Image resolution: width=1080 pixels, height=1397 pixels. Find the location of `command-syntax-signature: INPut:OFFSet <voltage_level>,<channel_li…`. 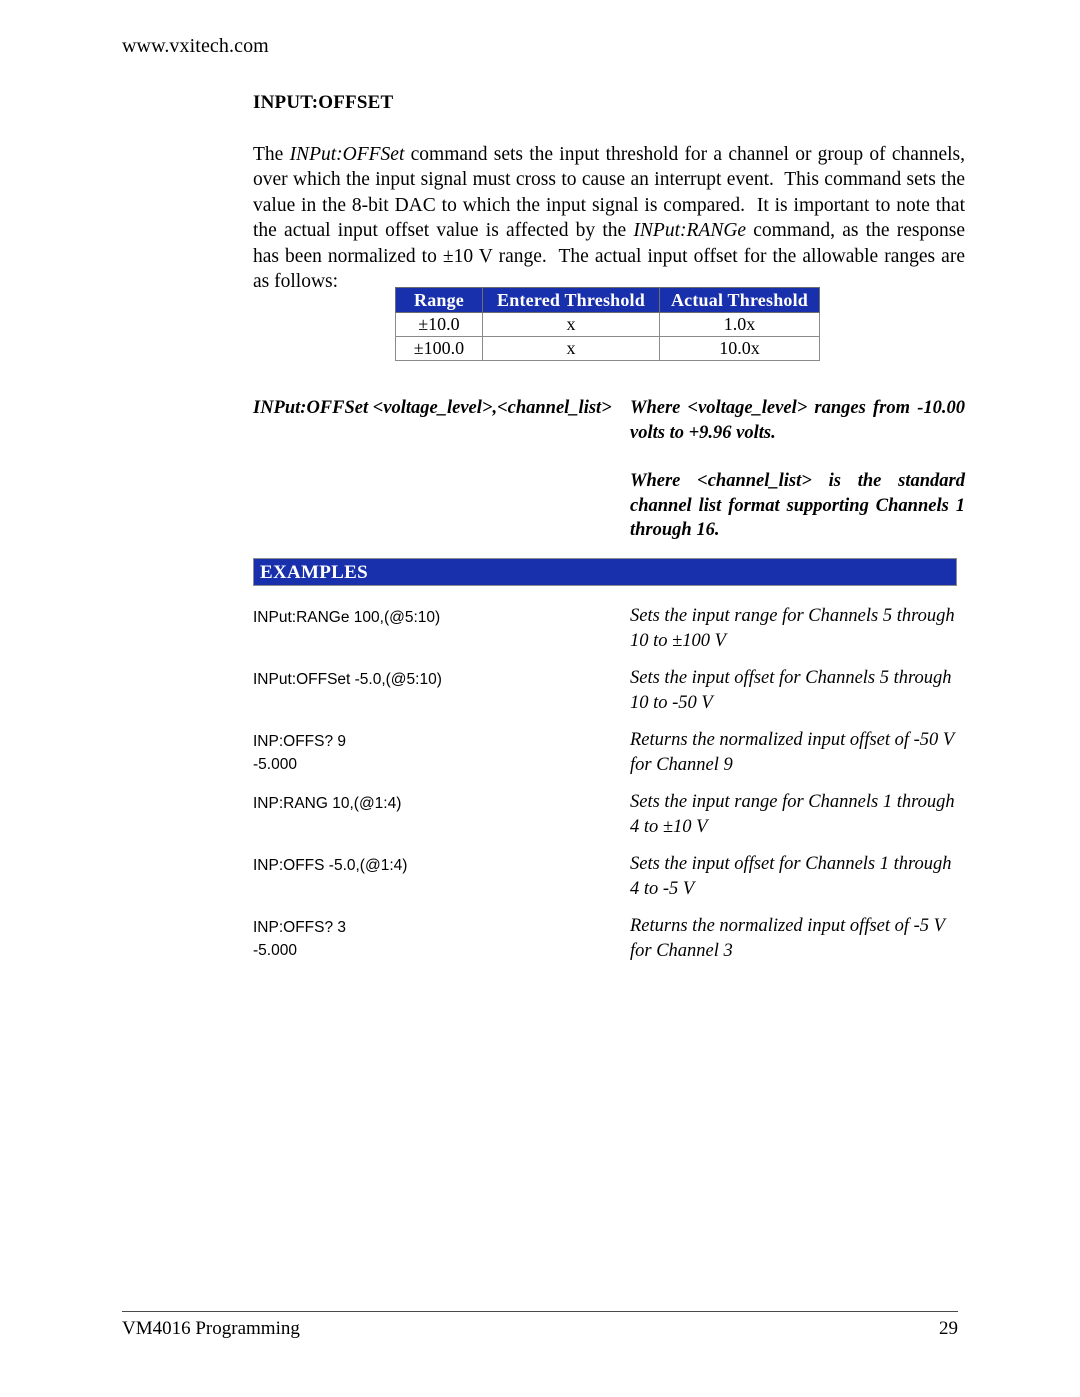

command-syntax-signature: INPut:OFFSet <voltage_level>,<channel_li… is located at coordinates (432, 408).